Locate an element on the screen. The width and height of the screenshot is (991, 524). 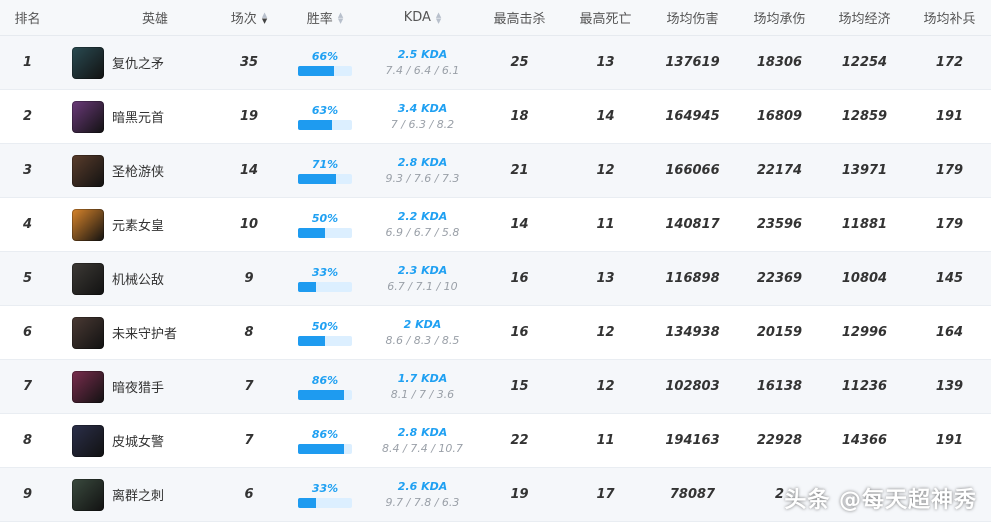
avg-cs-cell: 145 is located at coordinates (949, 278).